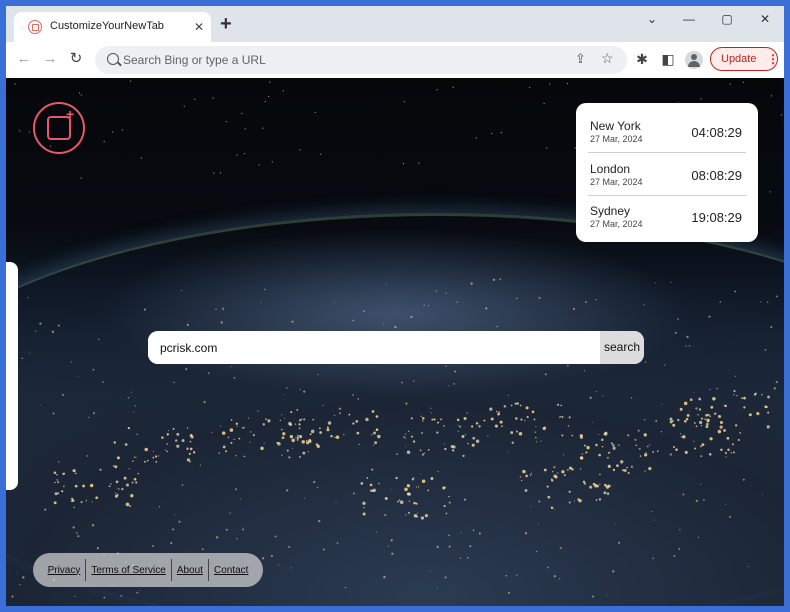 The image size is (790, 612). Describe the element at coordinates (689, 19) in the screenshot. I see `minimize-button: —` at that location.